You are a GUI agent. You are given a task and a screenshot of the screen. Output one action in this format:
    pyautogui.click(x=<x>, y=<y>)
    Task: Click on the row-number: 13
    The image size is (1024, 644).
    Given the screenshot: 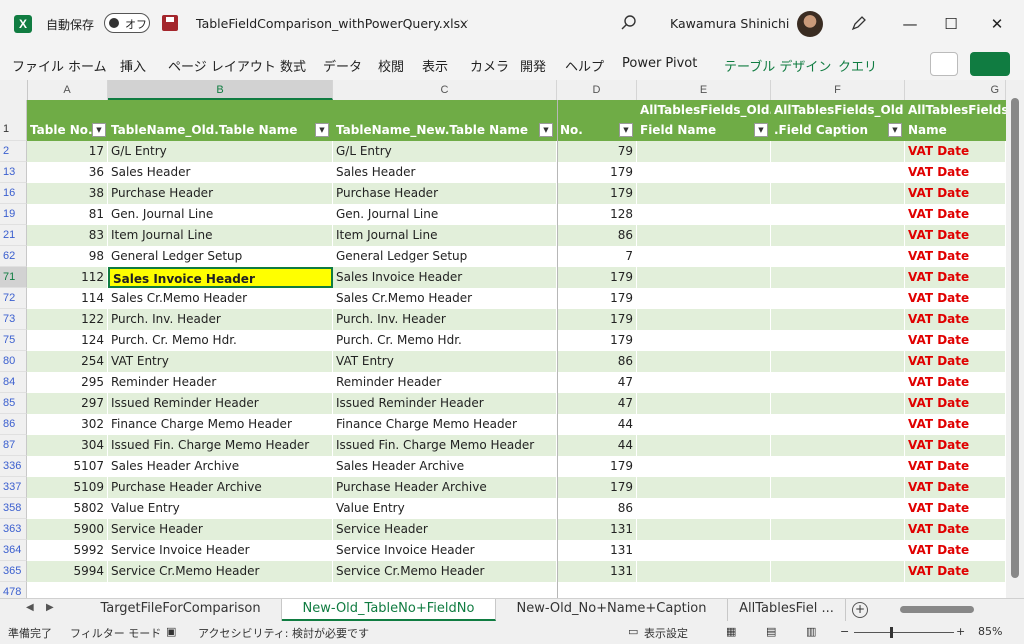 What is the action you would take?
    pyautogui.click(x=13, y=172)
    